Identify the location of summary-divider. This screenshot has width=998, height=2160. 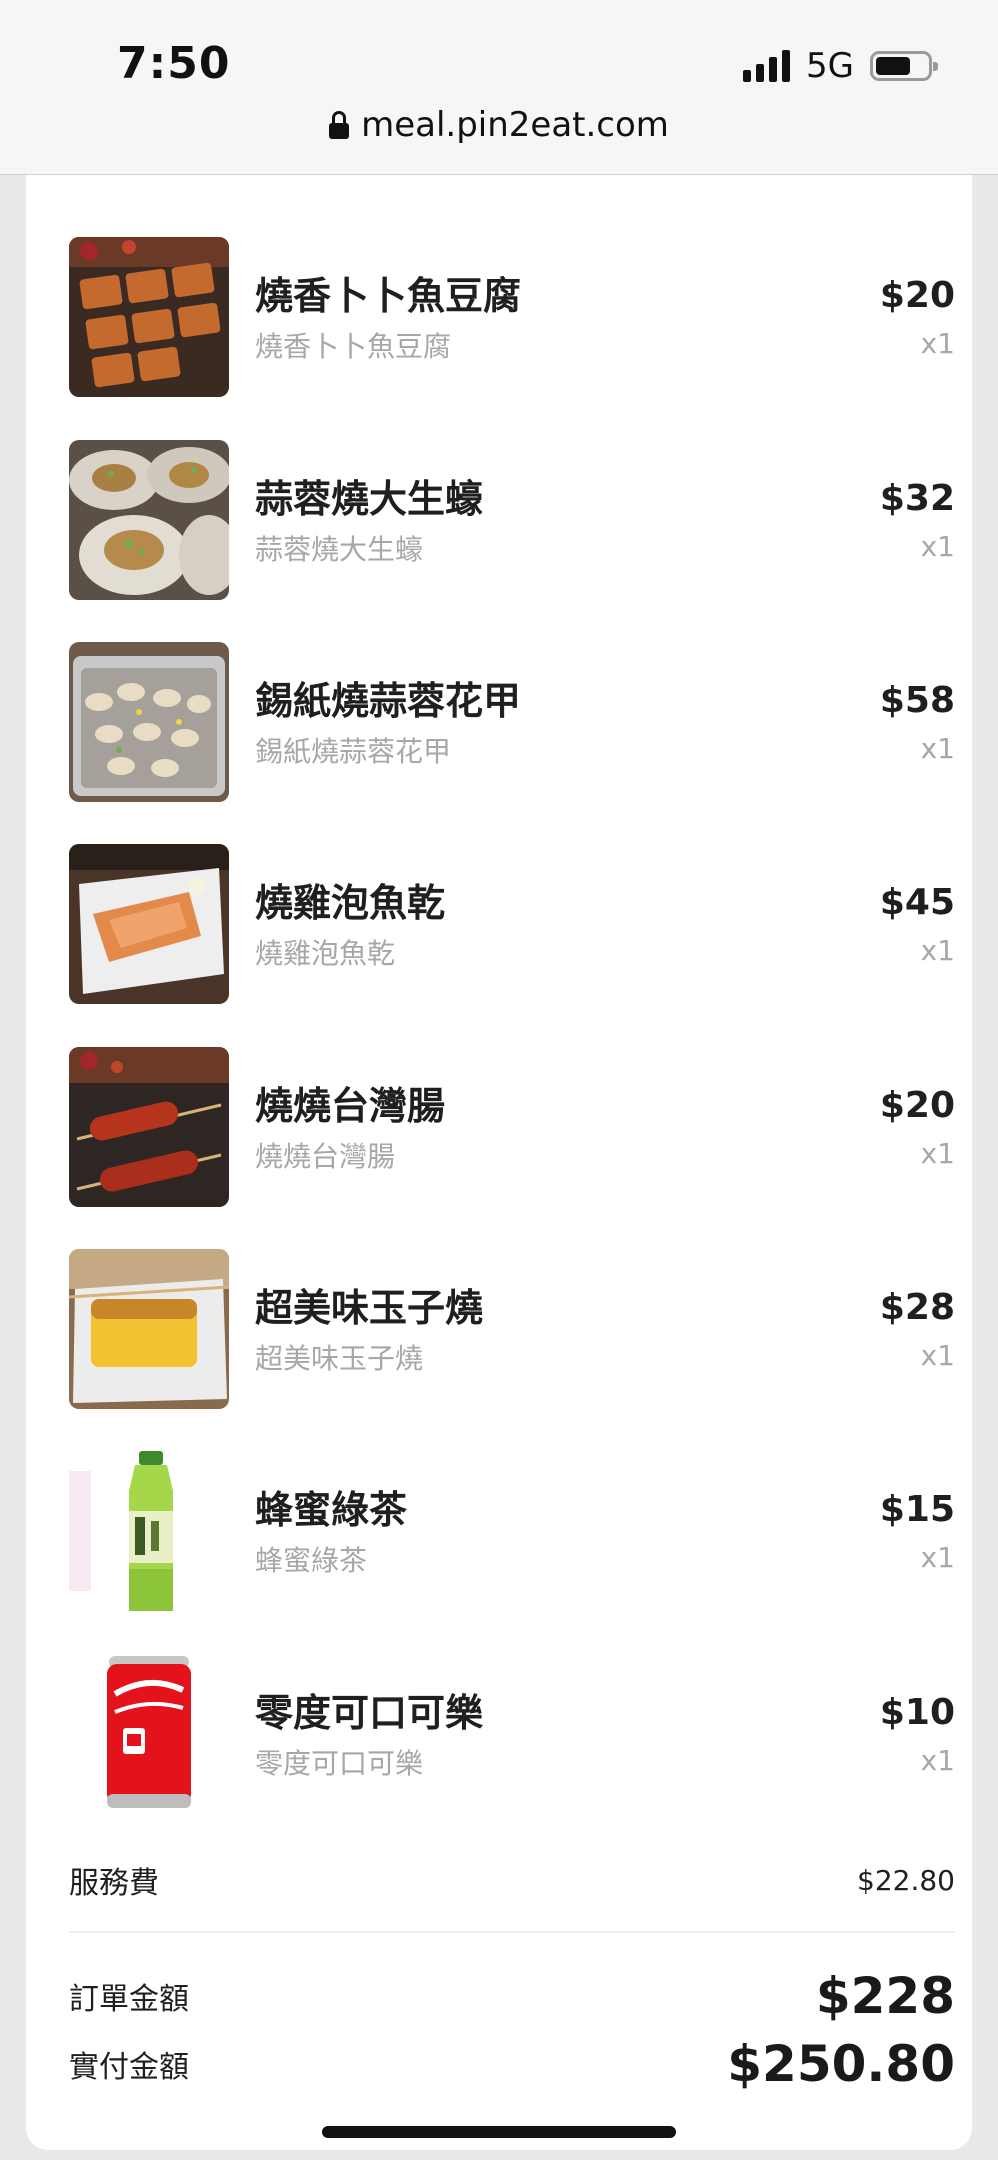
(512, 1932).